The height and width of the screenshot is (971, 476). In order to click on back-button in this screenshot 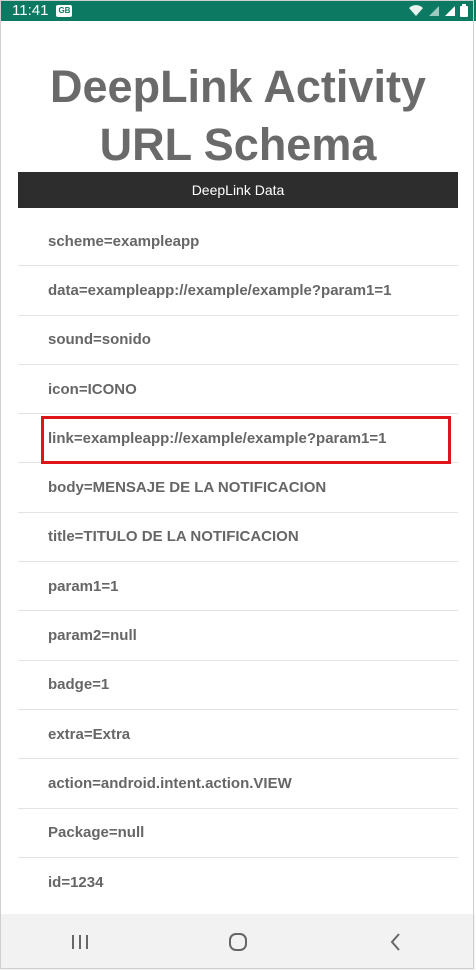, I will do `click(396, 942)`.